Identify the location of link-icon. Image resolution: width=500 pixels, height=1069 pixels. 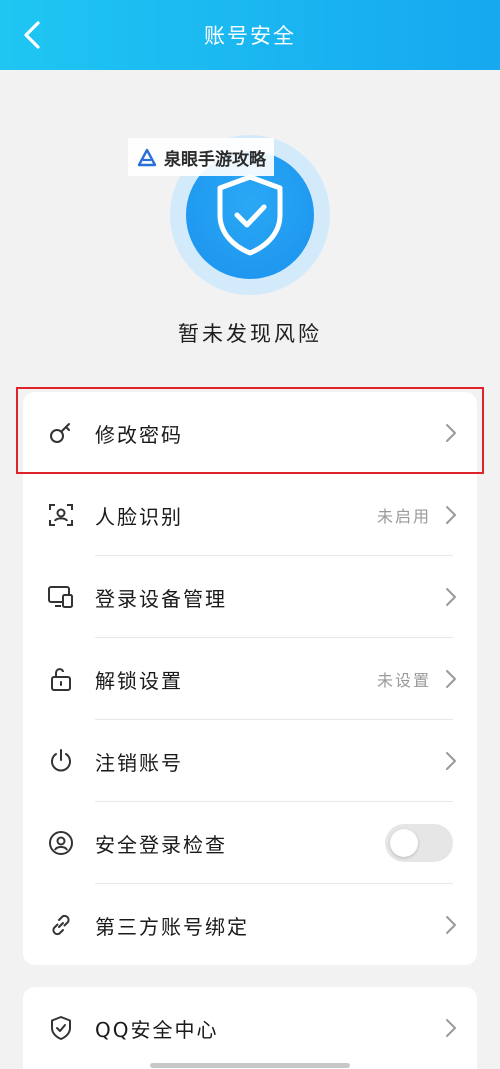
(61, 925).